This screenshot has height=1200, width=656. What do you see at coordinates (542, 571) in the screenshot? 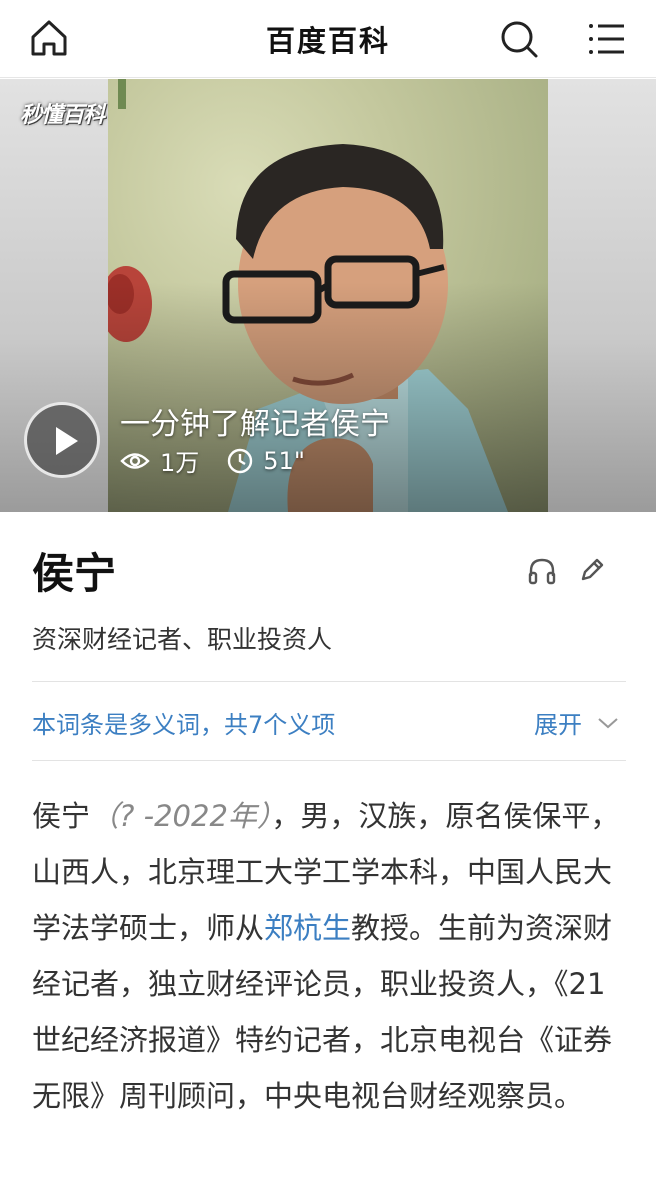
I see `headphones-icon` at bounding box center [542, 571].